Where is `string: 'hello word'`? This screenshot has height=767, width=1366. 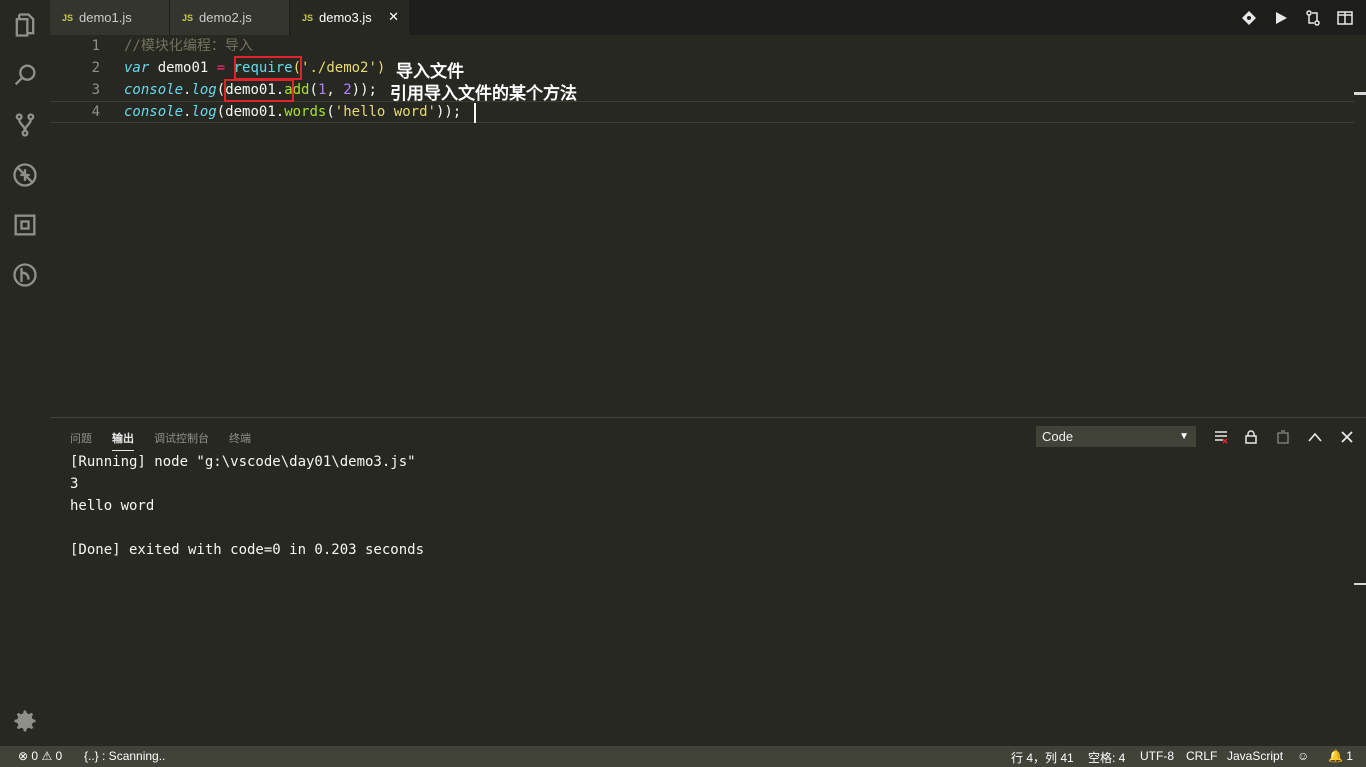
string: 'hello word' is located at coordinates (385, 112).